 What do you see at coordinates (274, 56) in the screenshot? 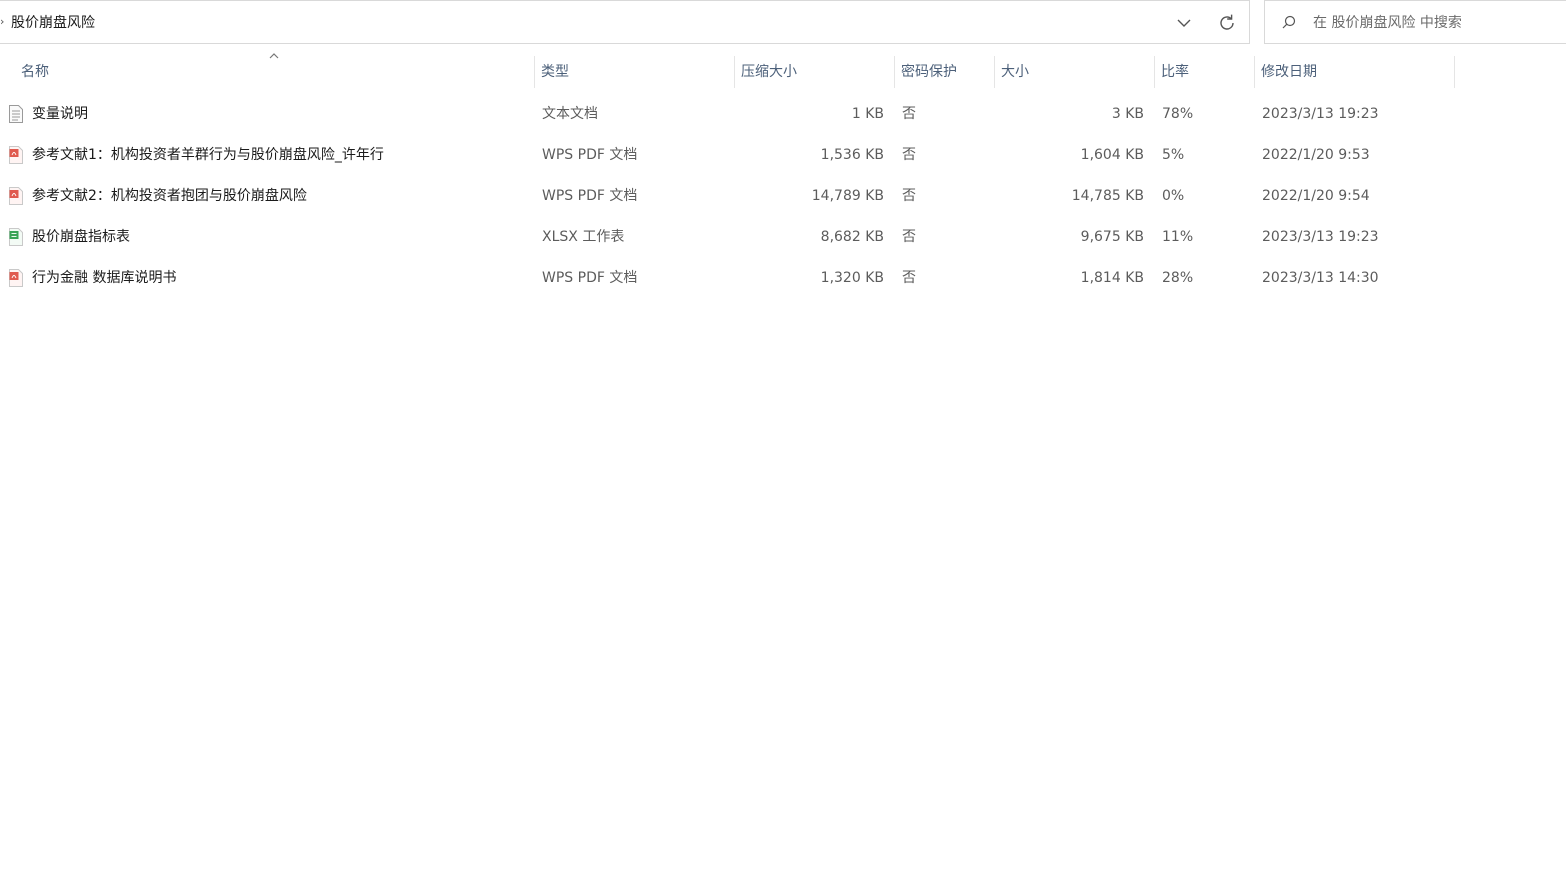
I see `chevron-up-icon` at bounding box center [274, 56].